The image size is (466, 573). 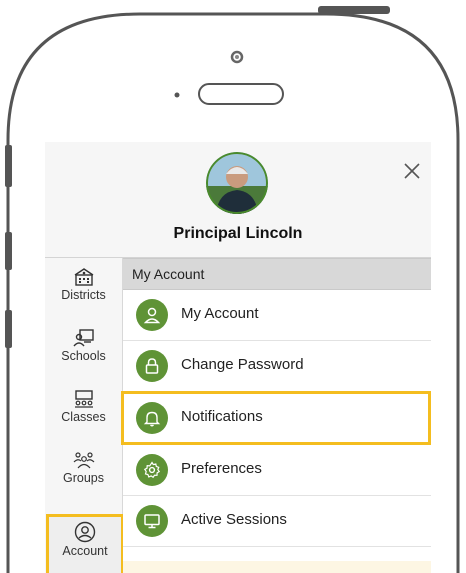 I want to click on bottom-strip, so click(x=277, y=567).